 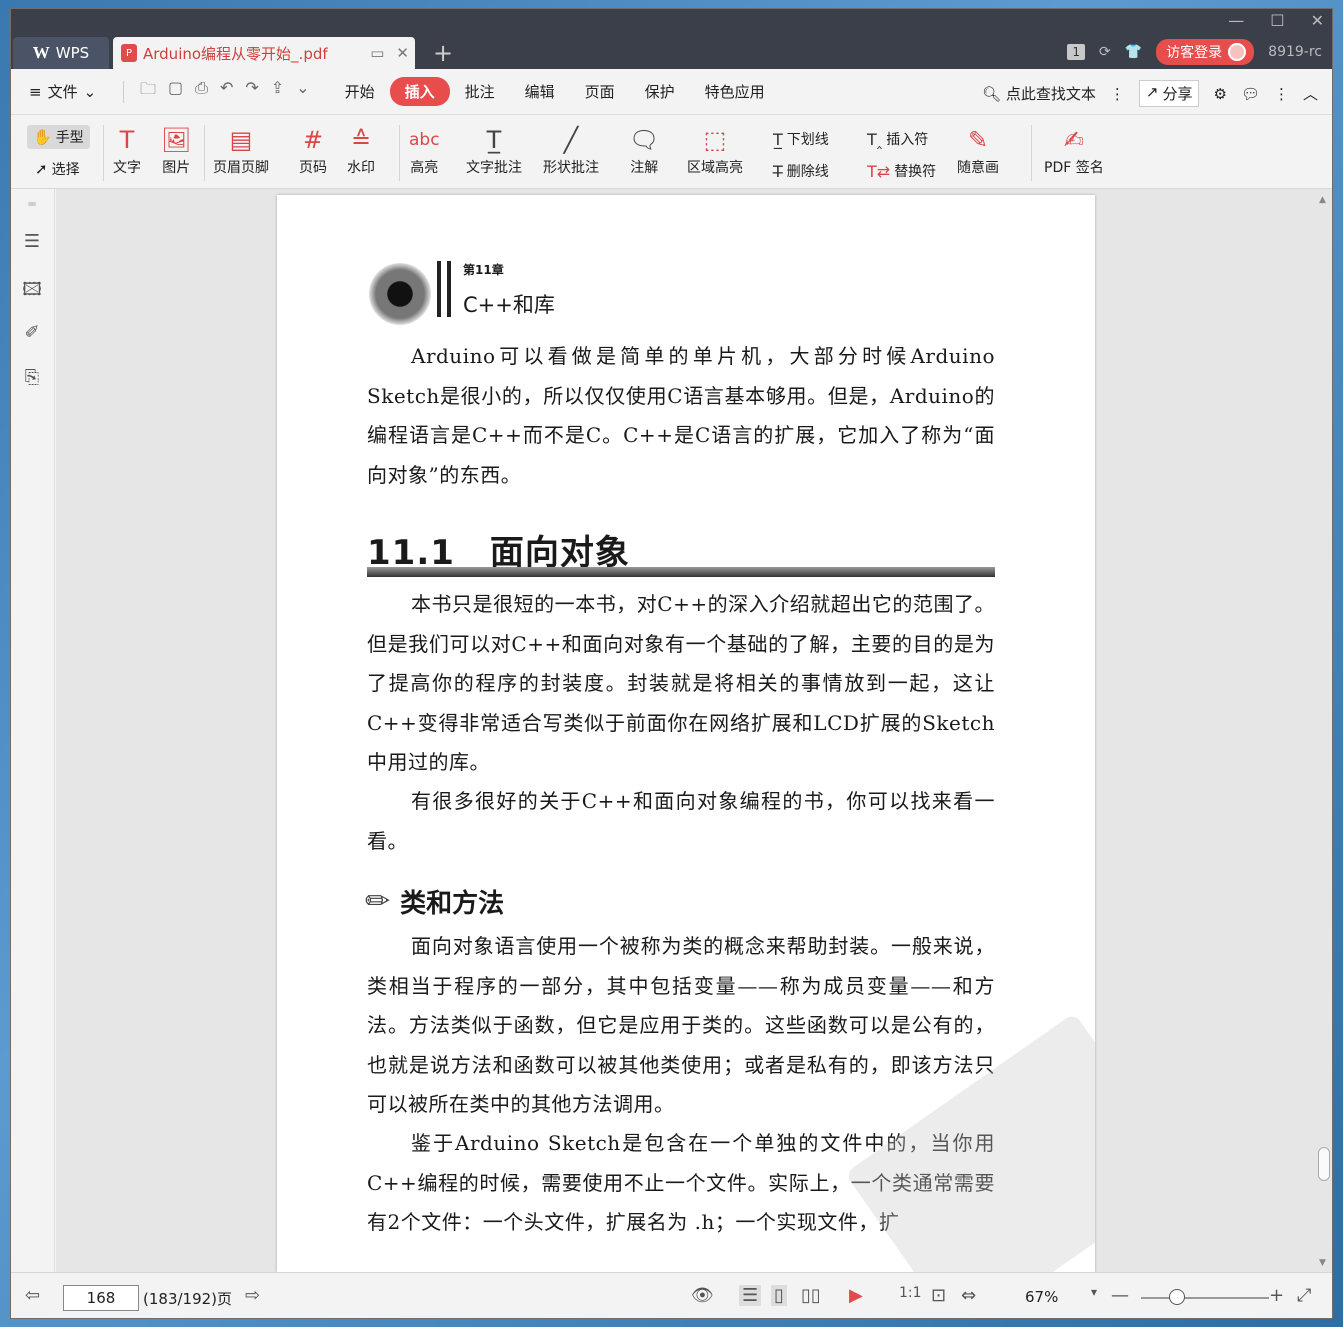 I want to click on gear-icon: ⚙, so click(x=1219, y=94).